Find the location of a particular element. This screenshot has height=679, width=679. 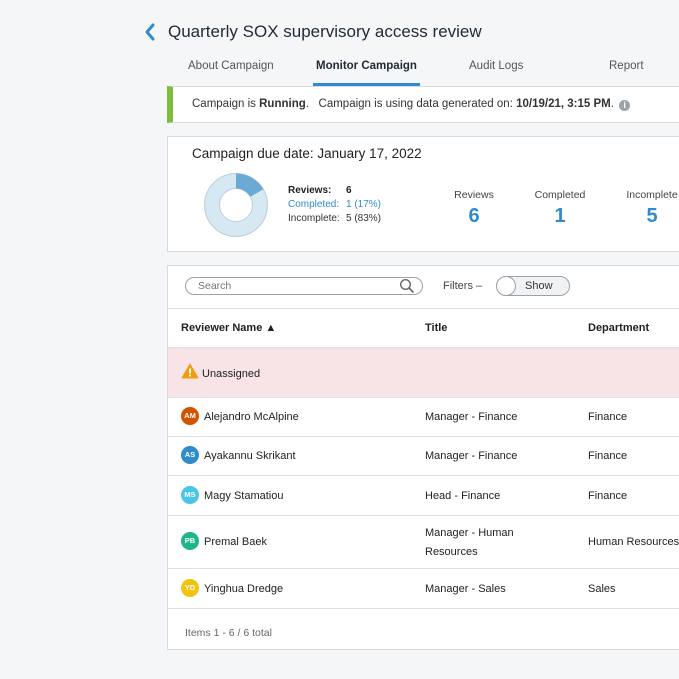

reviewer-department: Human Resources is located at coordinates (633, 542).